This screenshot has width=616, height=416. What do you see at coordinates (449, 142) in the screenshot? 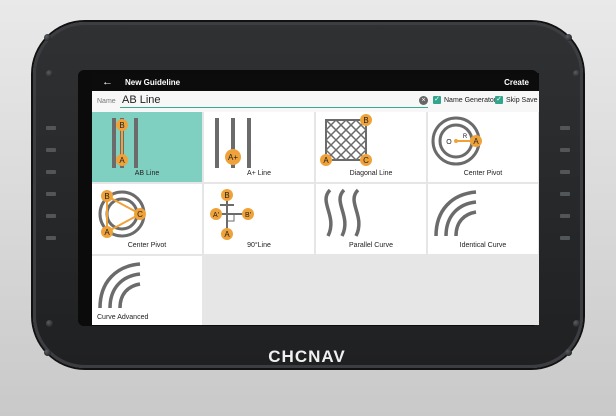
I see `svg-text: O` at bounding box center [449, 142].